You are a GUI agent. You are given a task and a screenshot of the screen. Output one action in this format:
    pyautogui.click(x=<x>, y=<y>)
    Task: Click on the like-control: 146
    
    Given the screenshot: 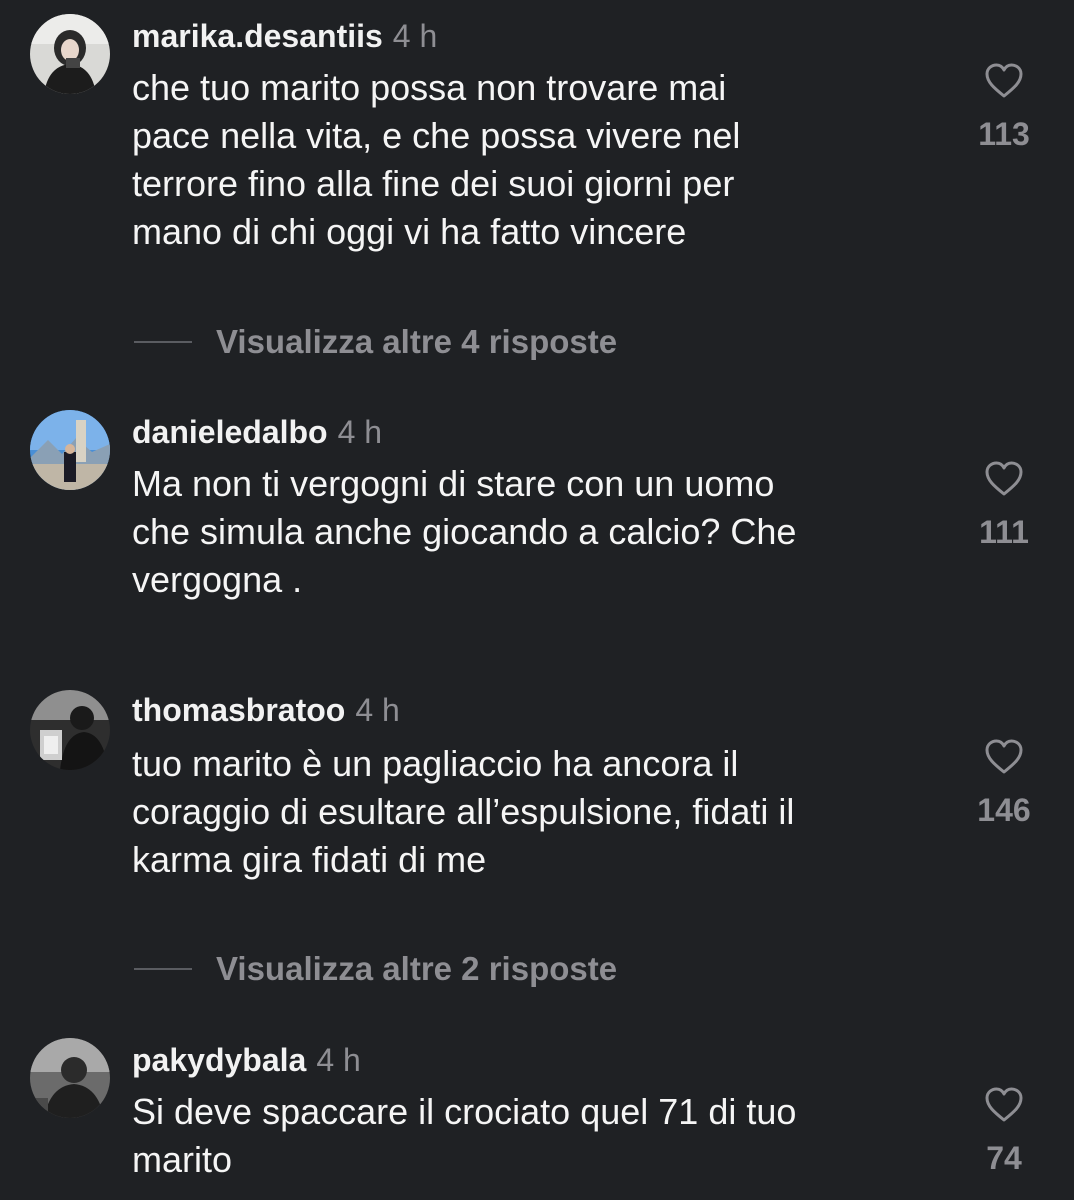 What is the action you would take?
    pyautogui.click(x=1004, y=783)
    